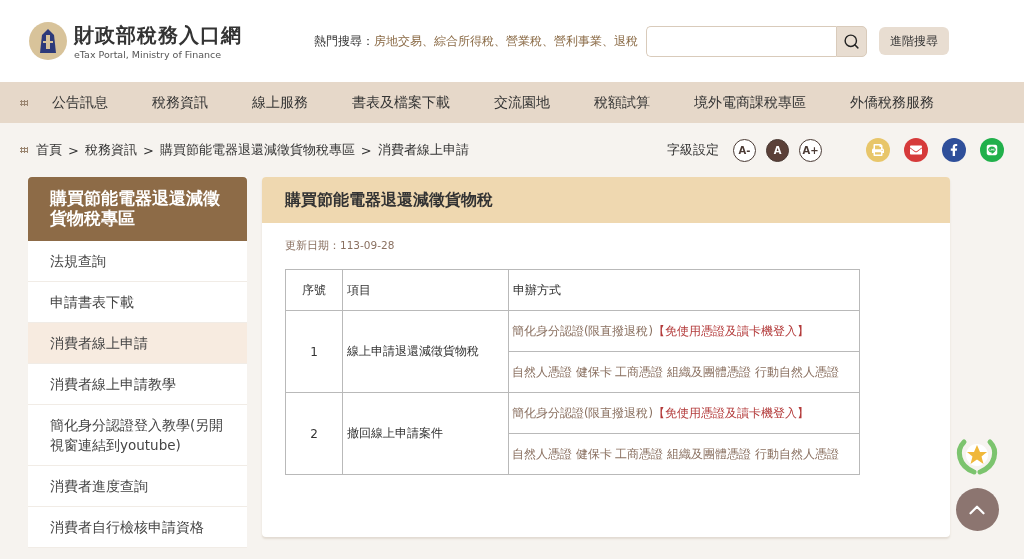 The width and height of the screenshot is (1024, 559). I want to click on nav-item: 稅務資訊, so click(180, 102).